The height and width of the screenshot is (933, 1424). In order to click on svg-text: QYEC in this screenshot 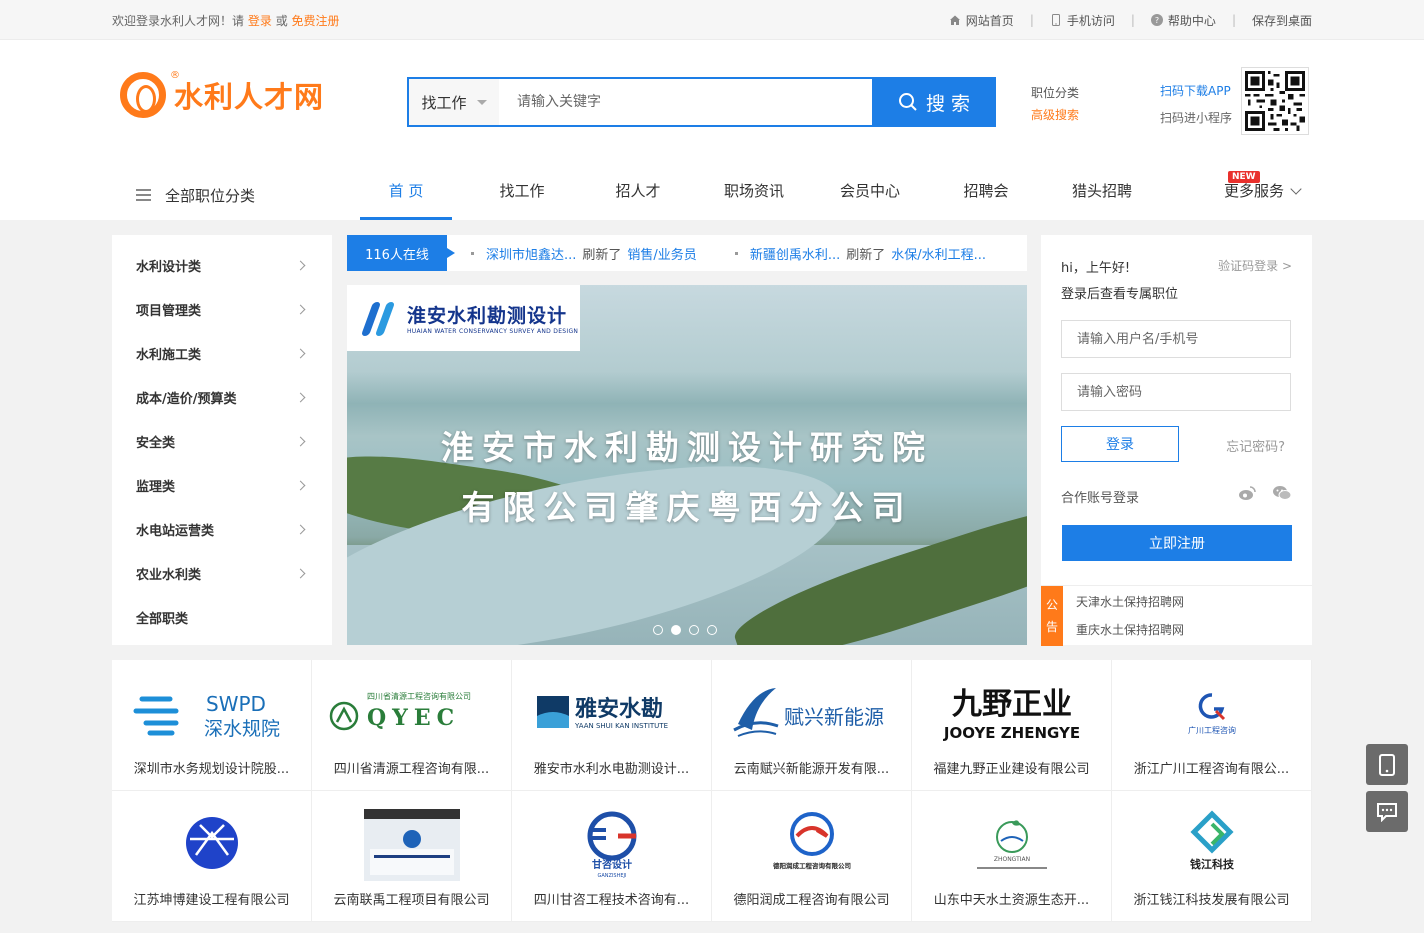, I will do `click(413, 718)`.